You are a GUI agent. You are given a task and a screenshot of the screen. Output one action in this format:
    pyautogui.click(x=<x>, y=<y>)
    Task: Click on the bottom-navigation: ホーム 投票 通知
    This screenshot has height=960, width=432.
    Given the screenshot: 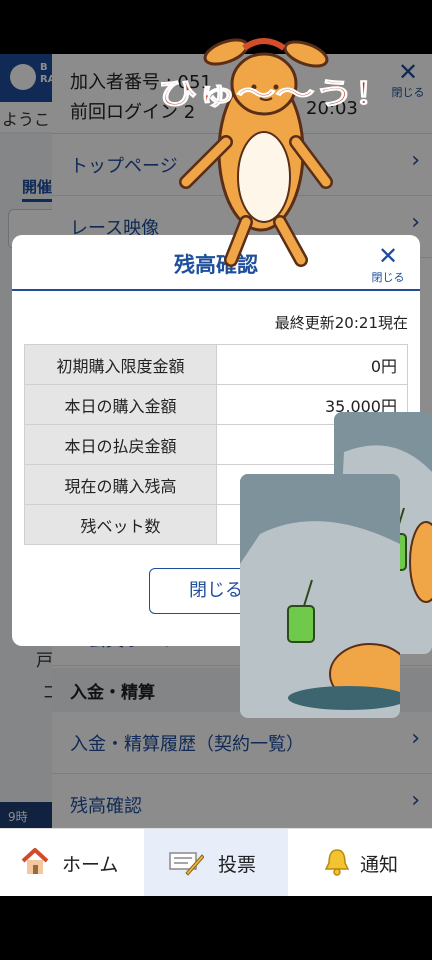 What is the action you would take?
    pyautogui.click(x=216, y=862)
    